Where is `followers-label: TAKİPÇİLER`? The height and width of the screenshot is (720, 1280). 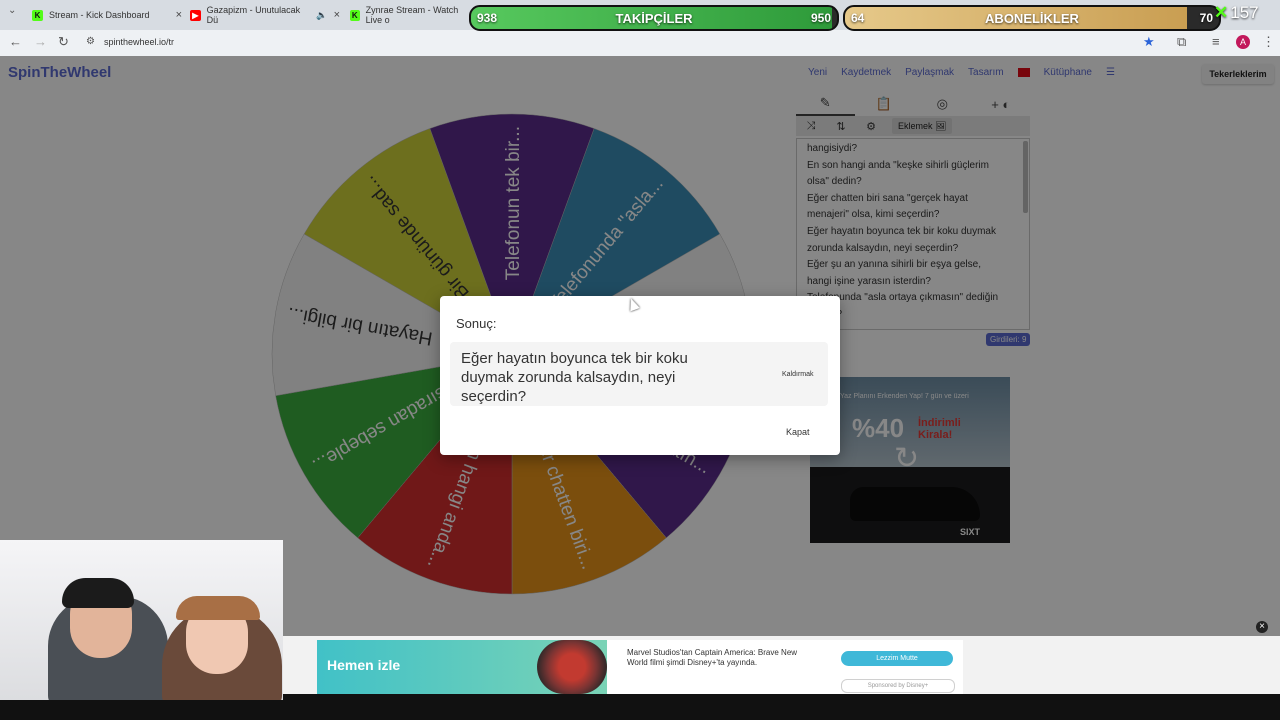 followers-label: TAKİPÇİLER is located at coordinates (654, 18).